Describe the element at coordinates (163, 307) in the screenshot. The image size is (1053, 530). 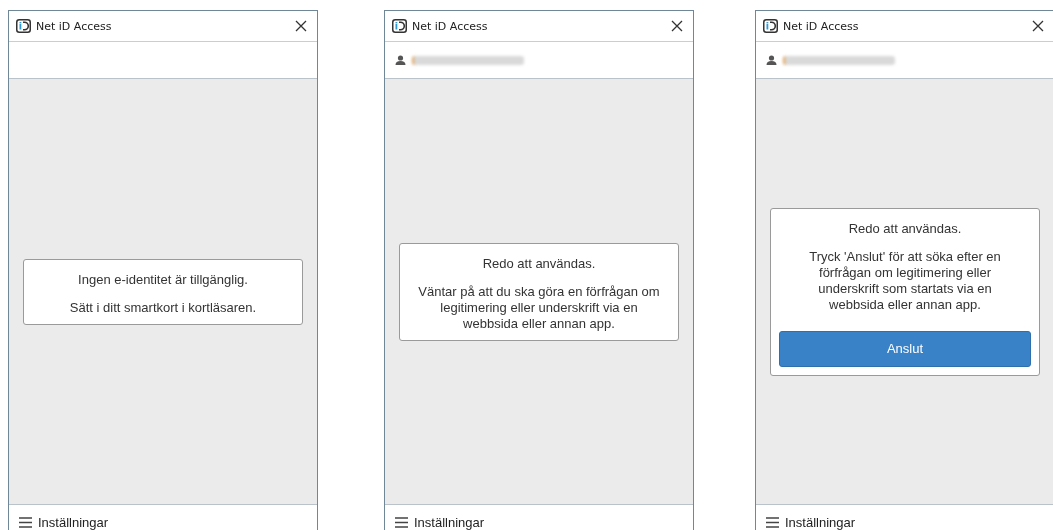
I see `message-text: Sätt i ditt smartkort i kortläsaren.` at that location.